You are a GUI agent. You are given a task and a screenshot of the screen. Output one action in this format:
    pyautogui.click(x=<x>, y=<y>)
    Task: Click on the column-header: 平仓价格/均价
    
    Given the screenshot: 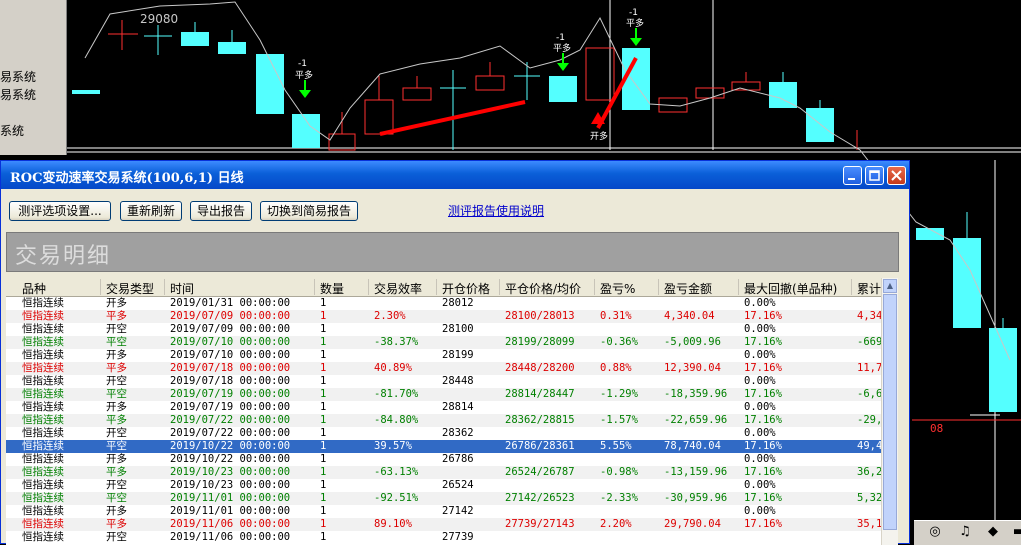 What is the action you would take?
    pyautogui.click(x=543, y=288)
    